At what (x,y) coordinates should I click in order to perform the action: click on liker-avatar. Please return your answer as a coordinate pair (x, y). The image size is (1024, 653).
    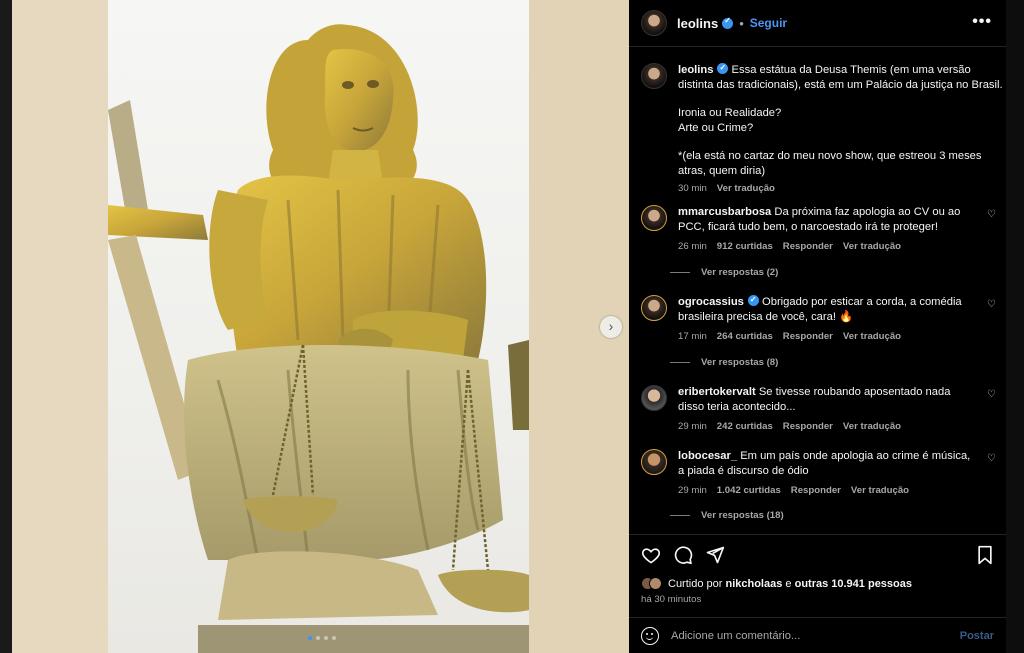
    Looking at the image, I should click on (655, 583).